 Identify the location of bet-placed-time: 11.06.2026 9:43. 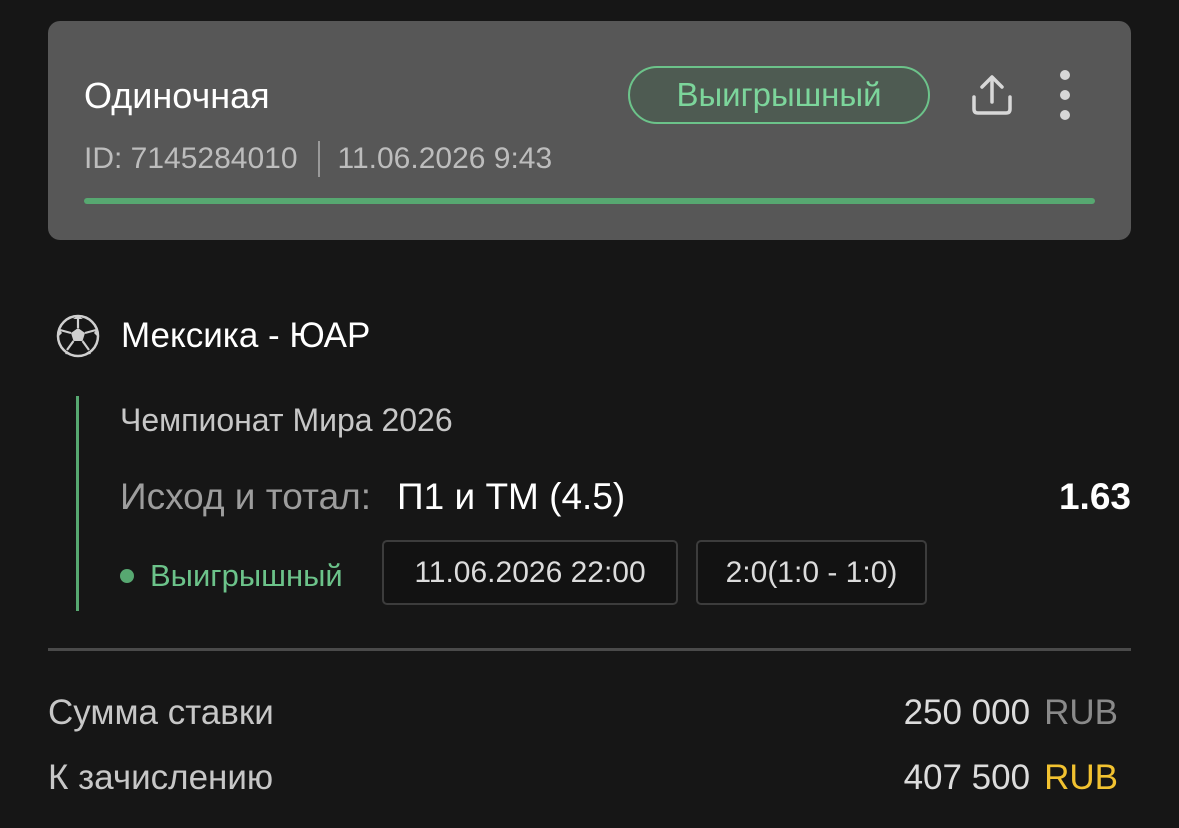
(445, 158).